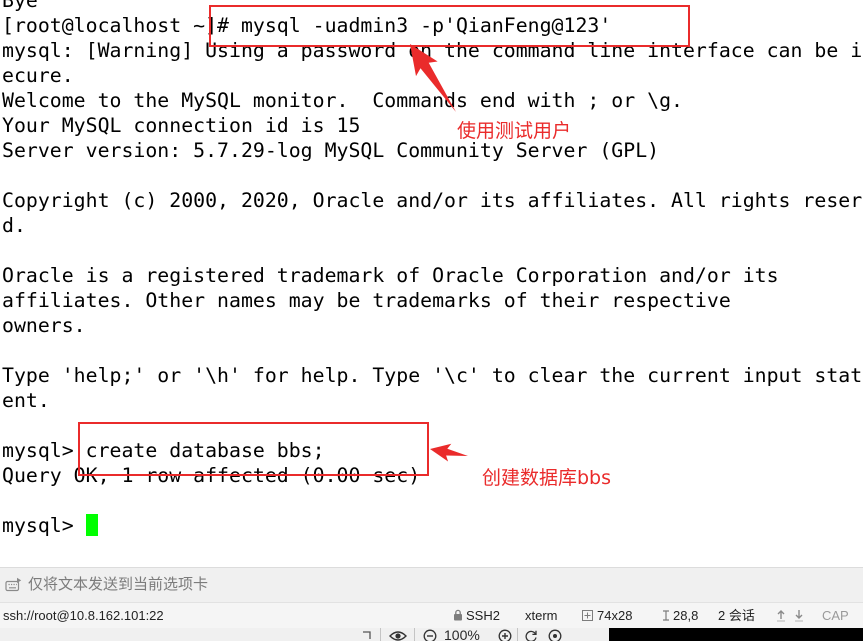 The height and width of the screenshot is (641, 863). What do you see at coordinates (505, 635) in the screenshot?
I see `zoom-in-icon` at bounding box center [505, 635].